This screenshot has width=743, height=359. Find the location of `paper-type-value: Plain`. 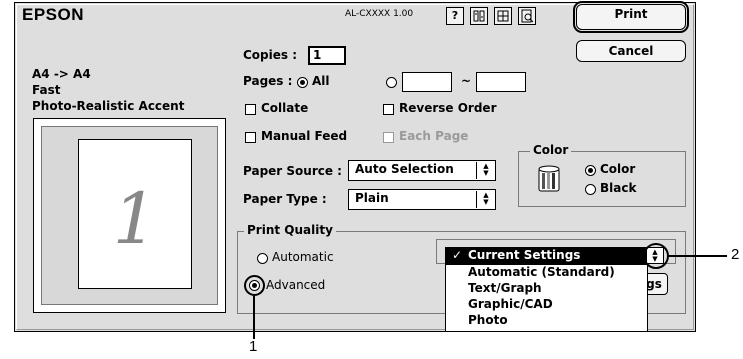

paper-type-value: Plain is located at coordinates (372, 198).